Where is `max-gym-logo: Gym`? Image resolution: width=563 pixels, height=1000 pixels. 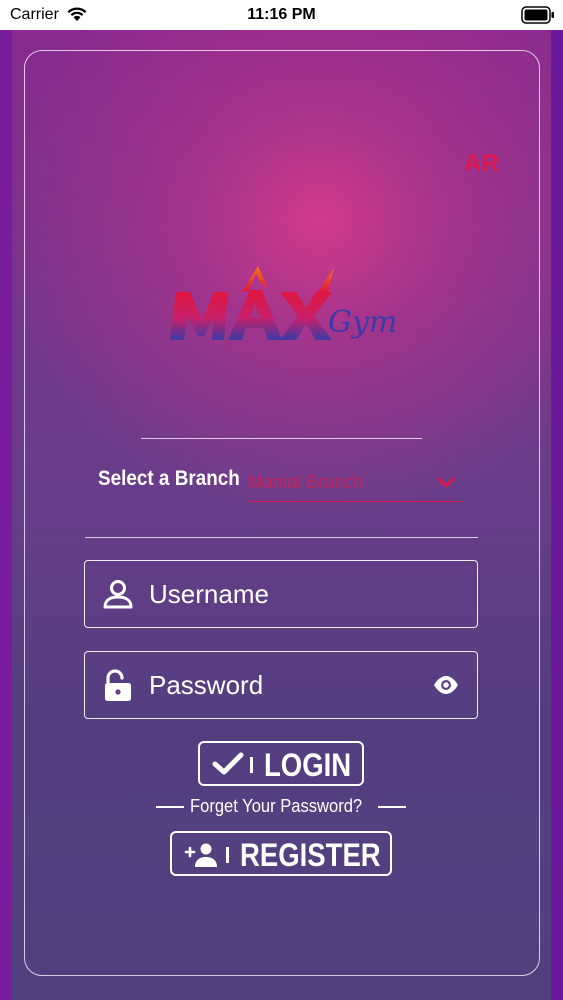 max-gym-logo: Gym is located at coordinates (283, 303).